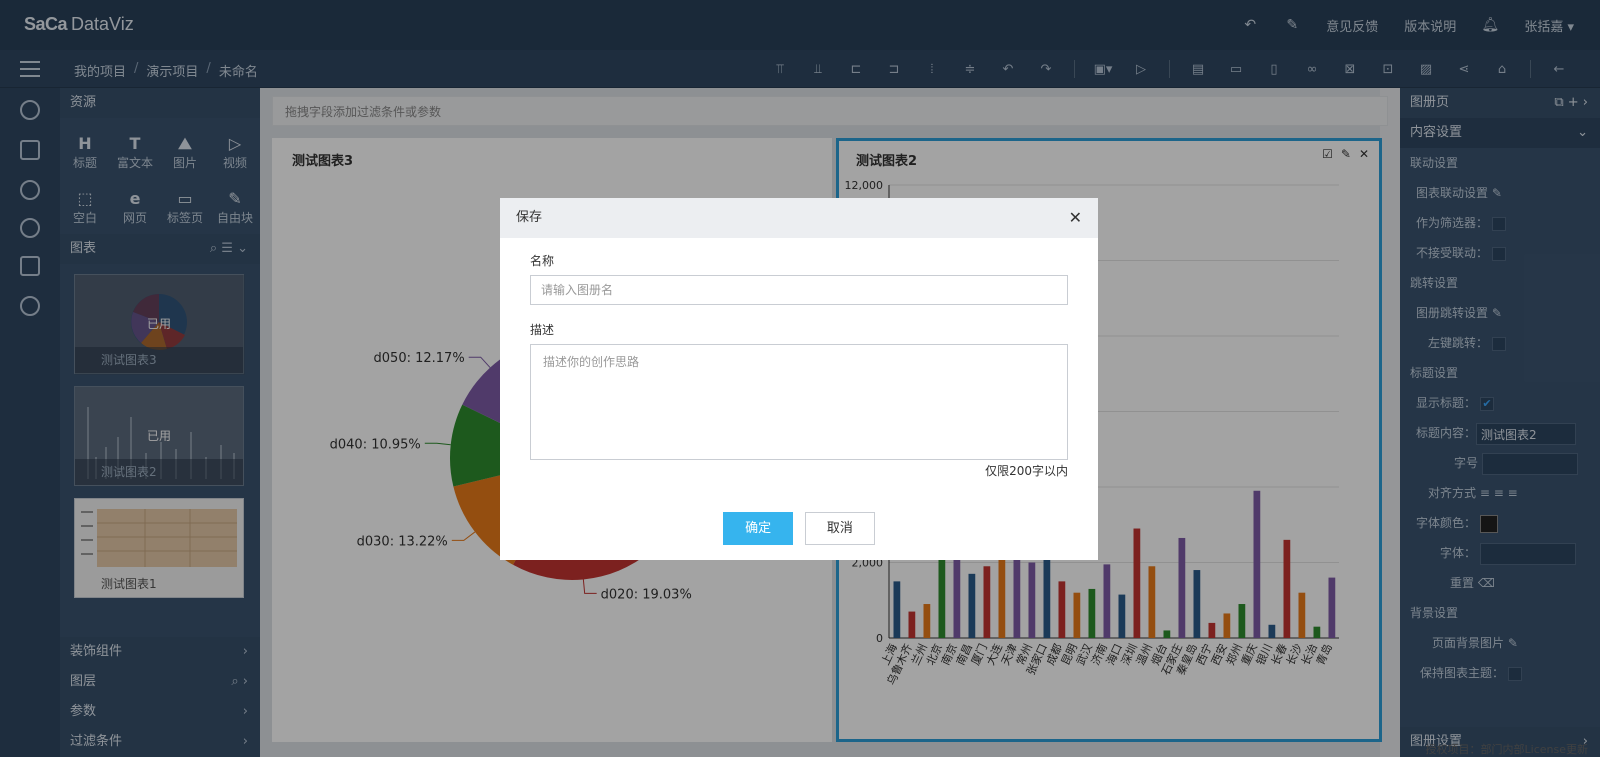 The image size is (1600, 757). I want to click on cancel-button: 取消, so click(839, 528).